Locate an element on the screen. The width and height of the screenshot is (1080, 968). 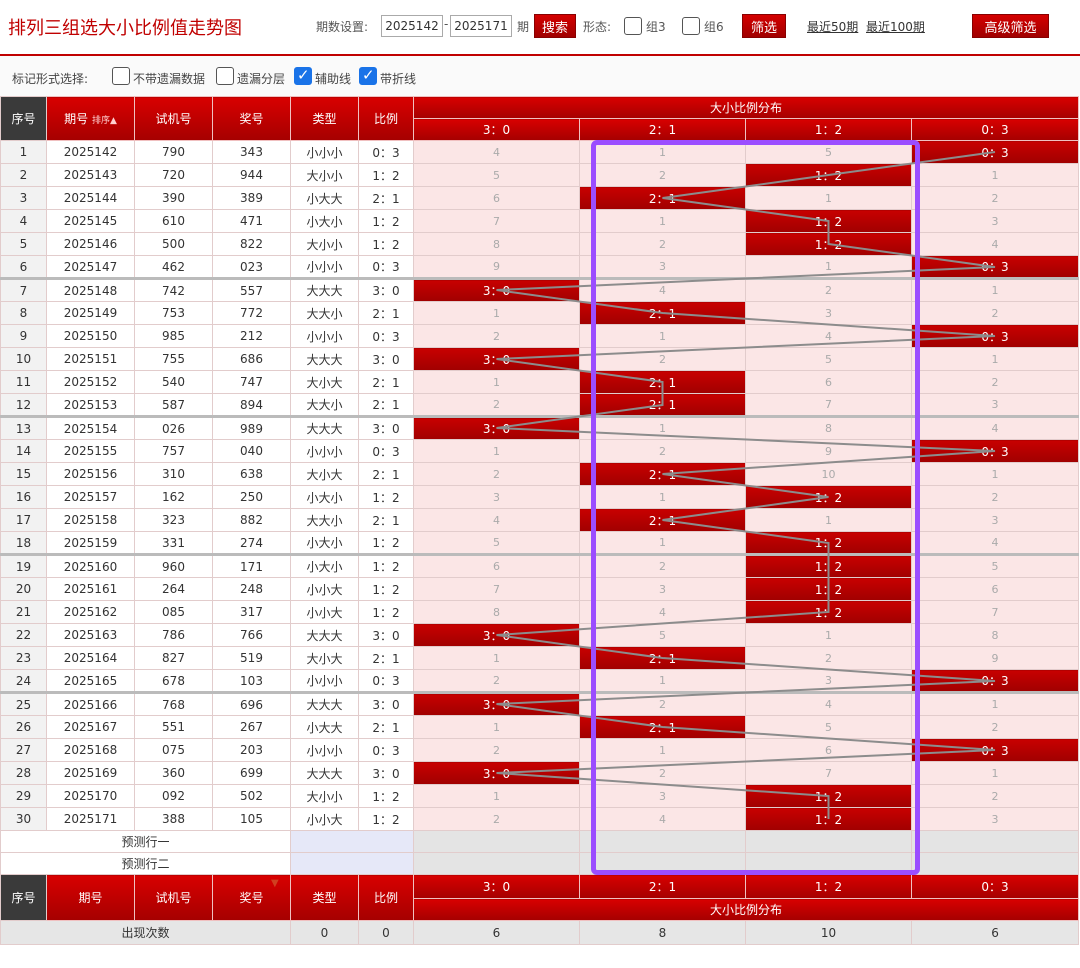
dist-omit-cell: 8 is located at coordinates (496, 244).